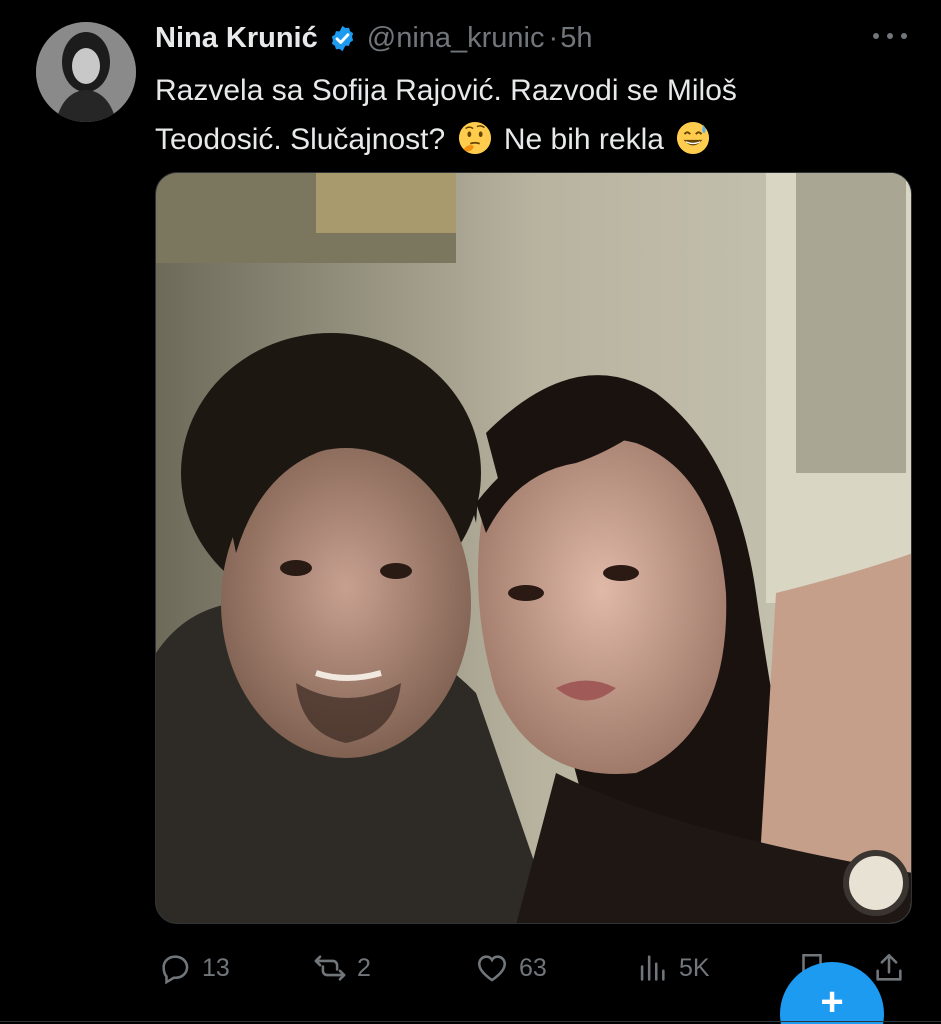  Describe the element at coordinates (236, 38) in the screenshot. I see `author-name: Nina Krunić` at that location.